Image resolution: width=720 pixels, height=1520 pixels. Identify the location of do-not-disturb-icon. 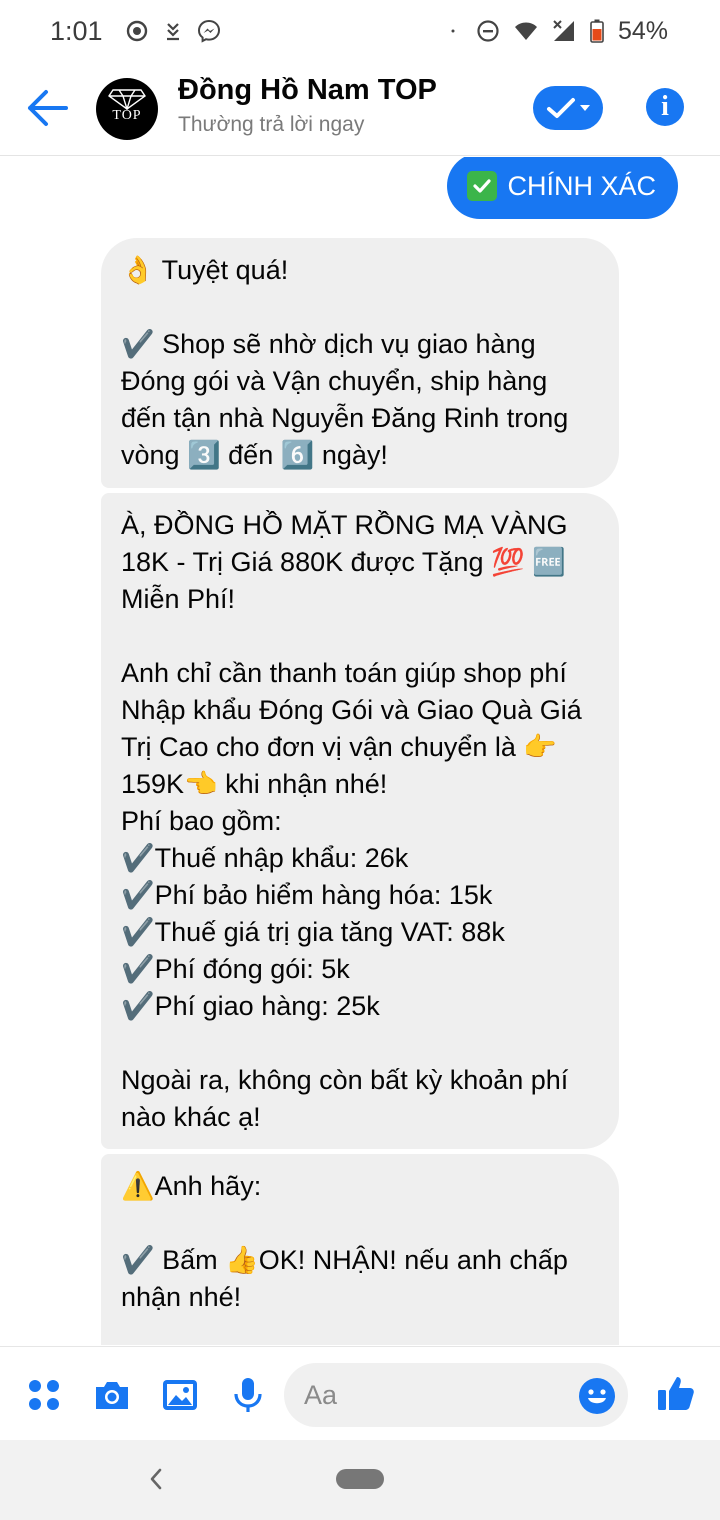
(488, 31).